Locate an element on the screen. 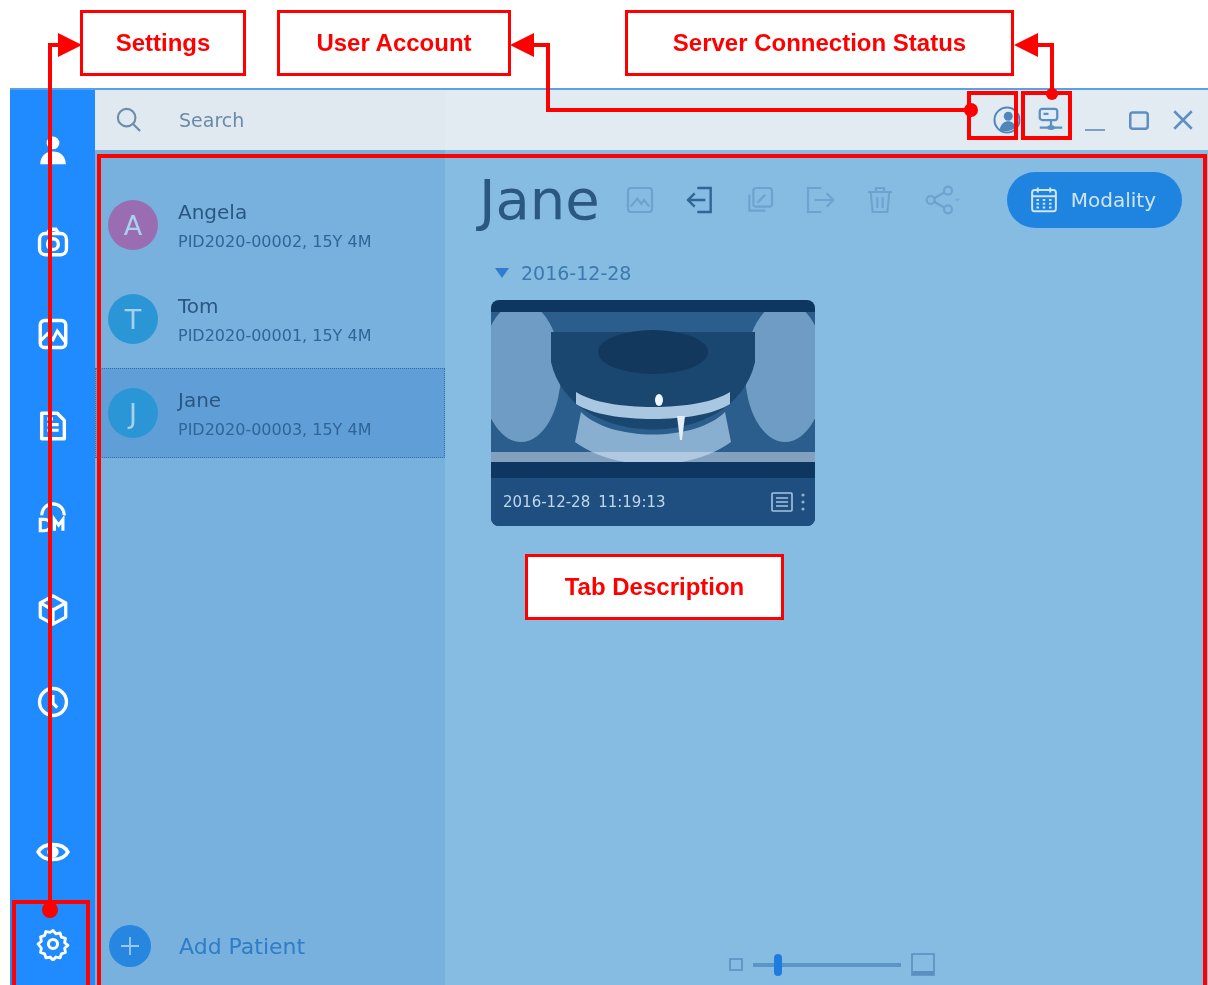 The image size is (1208, 985). modality-button: Modality is located at coordinates (1094, 200).